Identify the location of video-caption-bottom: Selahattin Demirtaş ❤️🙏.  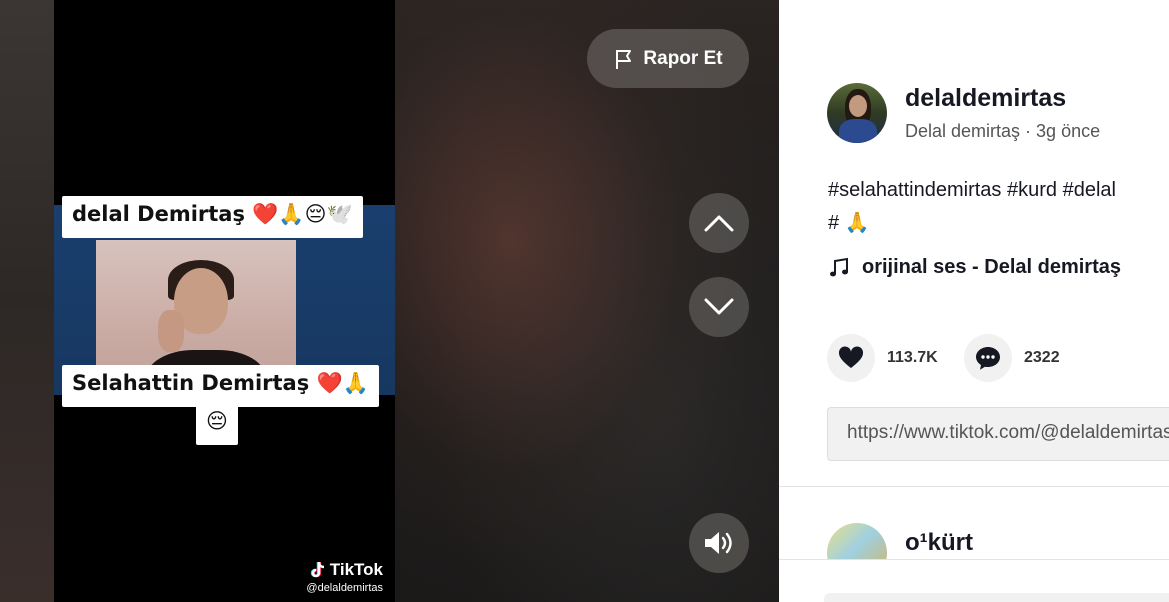
(220, 386).